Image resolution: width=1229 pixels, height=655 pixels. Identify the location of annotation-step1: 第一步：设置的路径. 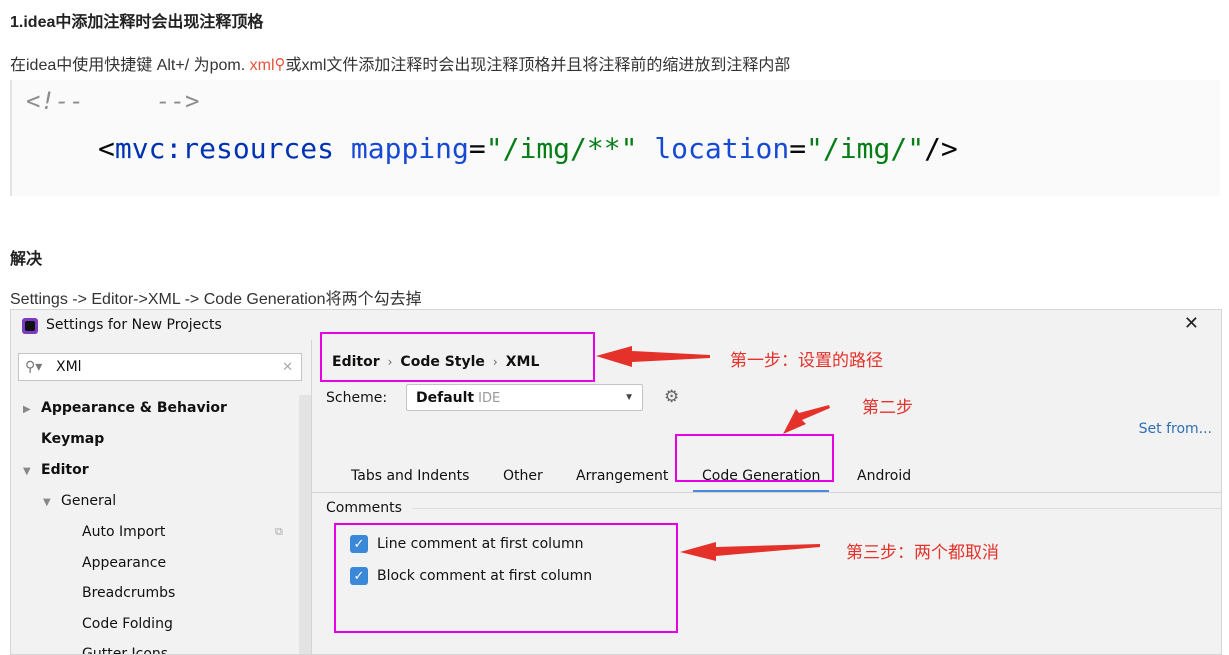
(806, 361).